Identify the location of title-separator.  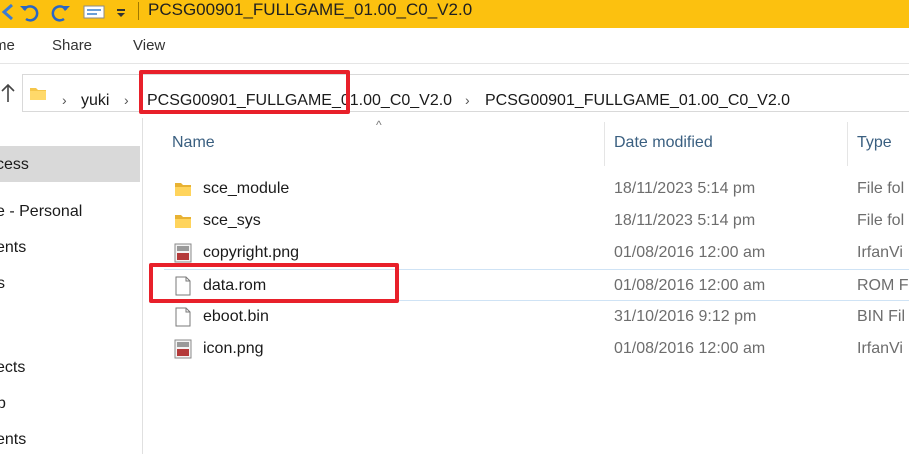
(138, 11).